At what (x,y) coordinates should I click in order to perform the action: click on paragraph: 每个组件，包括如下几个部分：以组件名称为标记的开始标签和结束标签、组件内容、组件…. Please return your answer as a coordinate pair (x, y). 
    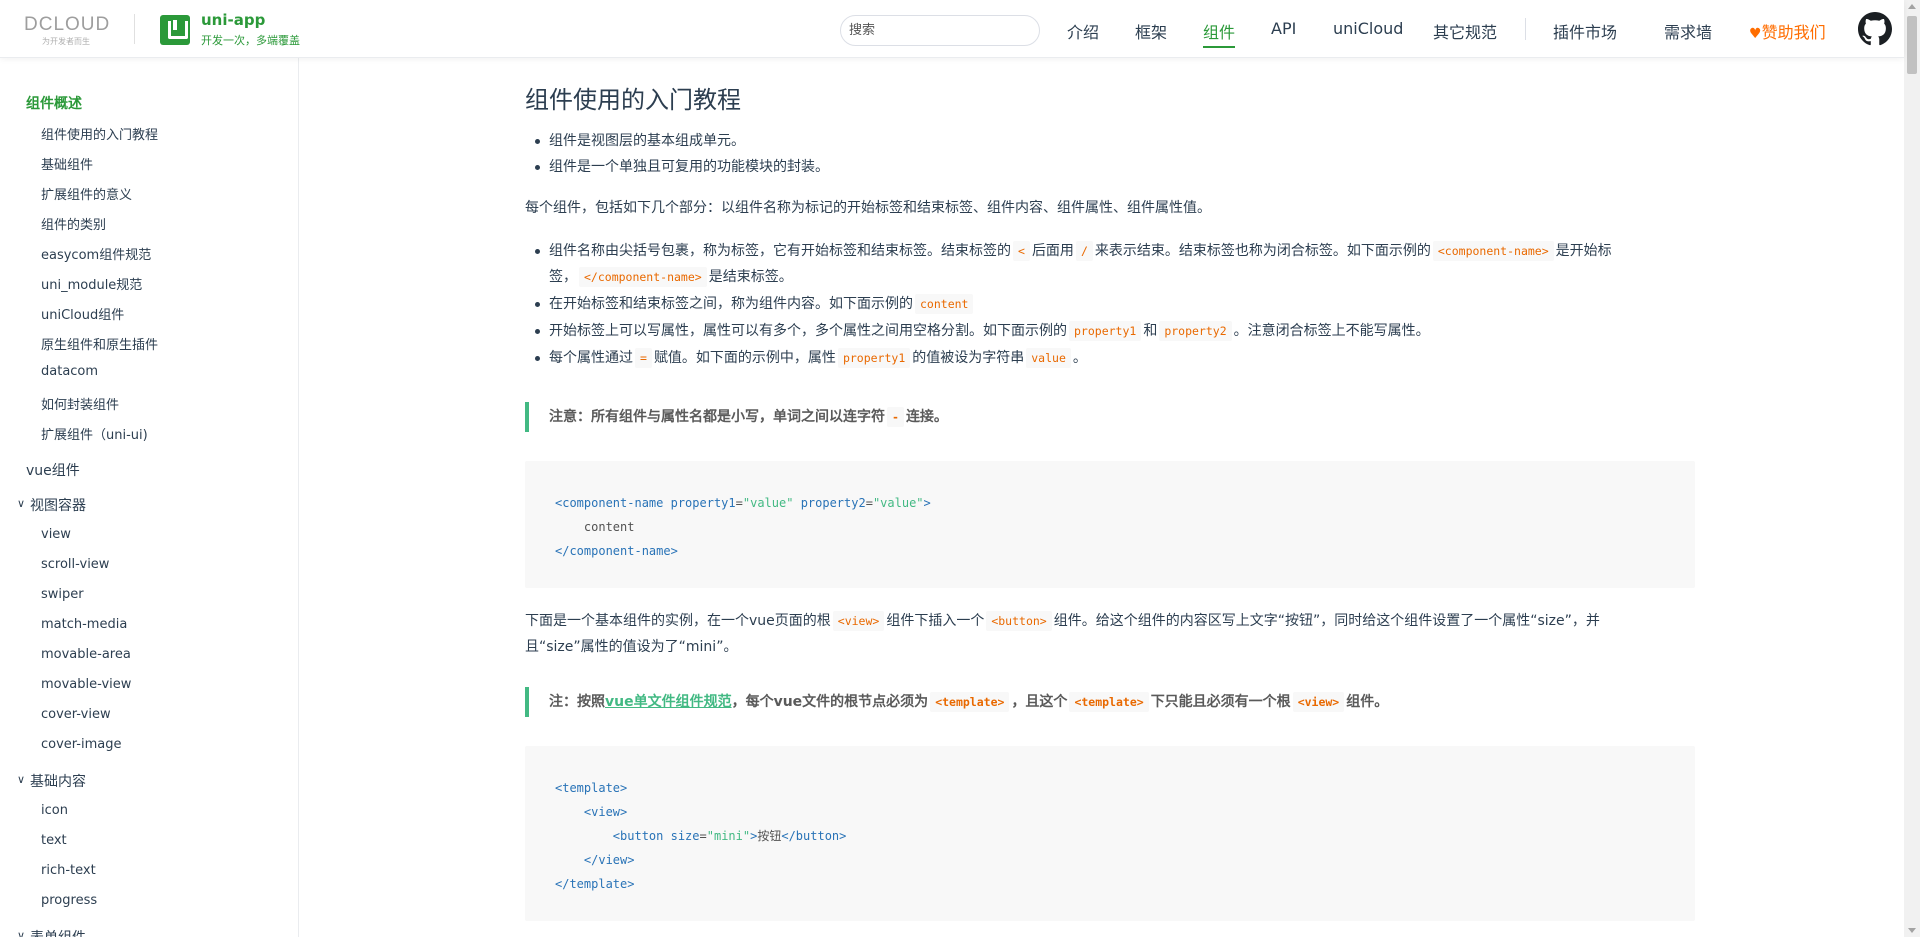
    Looking at the image, I should click on (868, 208).